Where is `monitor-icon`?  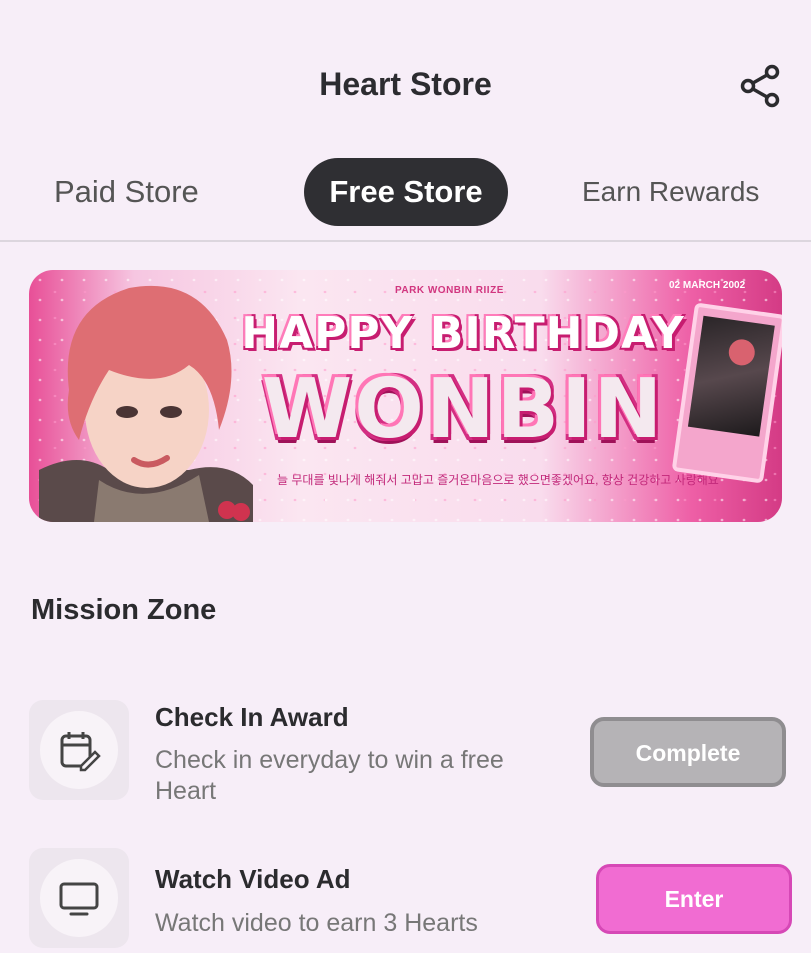
monitor-icon is located at coordinates (79, 898).